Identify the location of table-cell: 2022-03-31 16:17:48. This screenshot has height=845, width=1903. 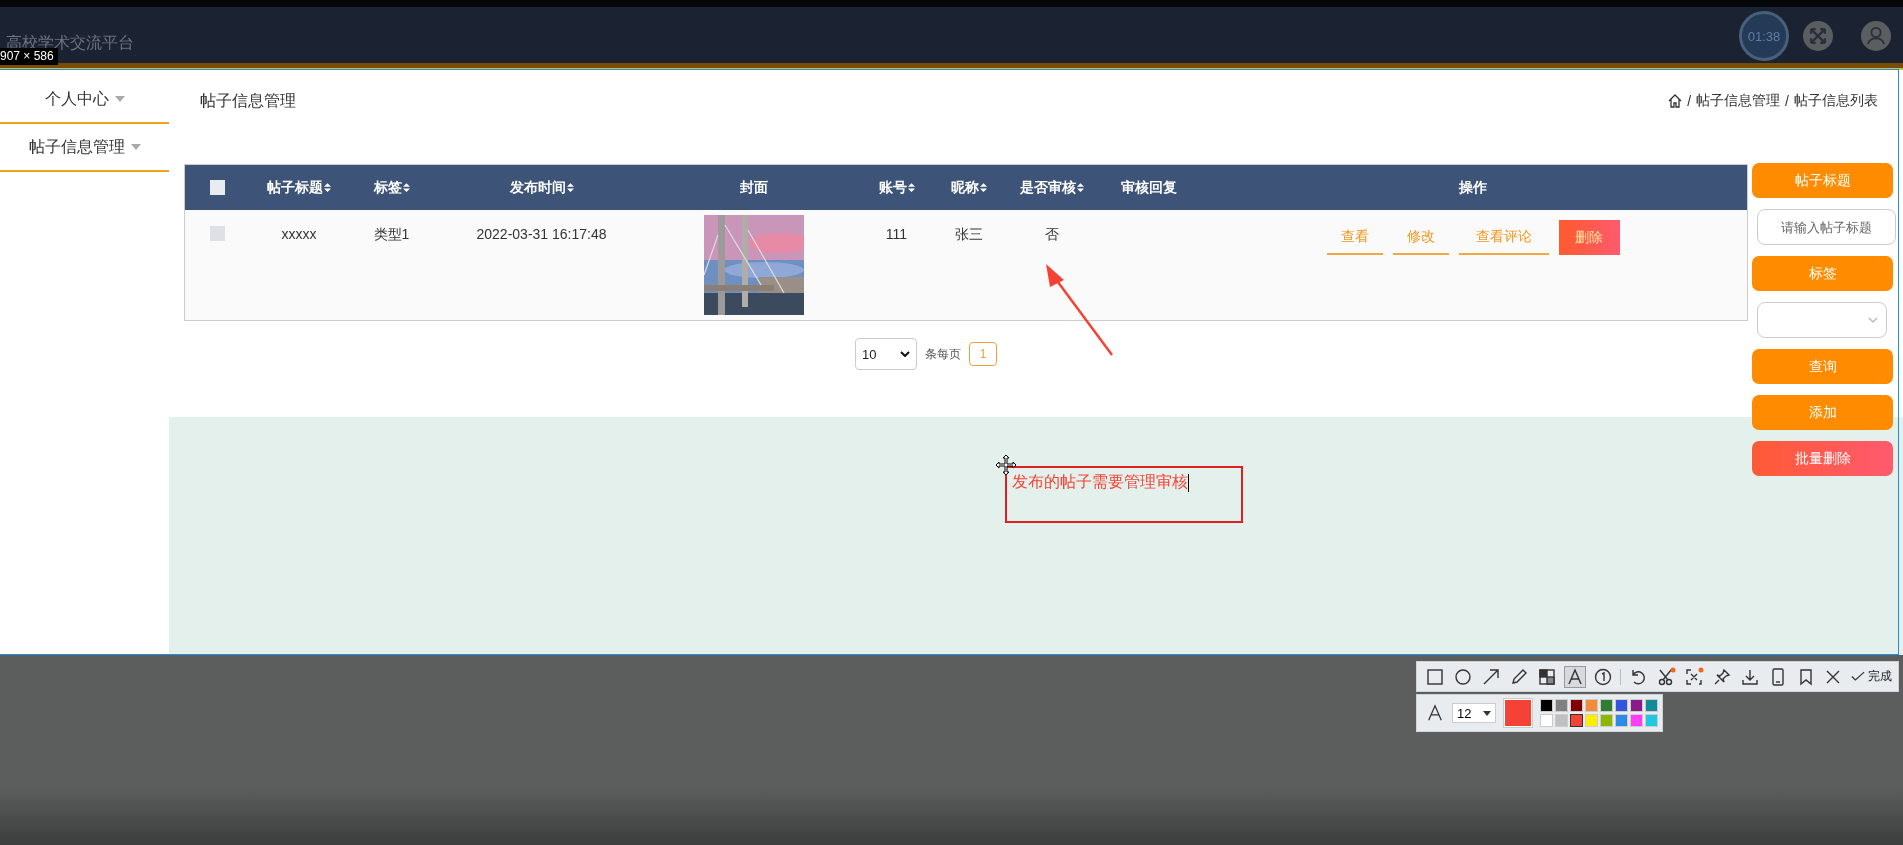
(541, 234).